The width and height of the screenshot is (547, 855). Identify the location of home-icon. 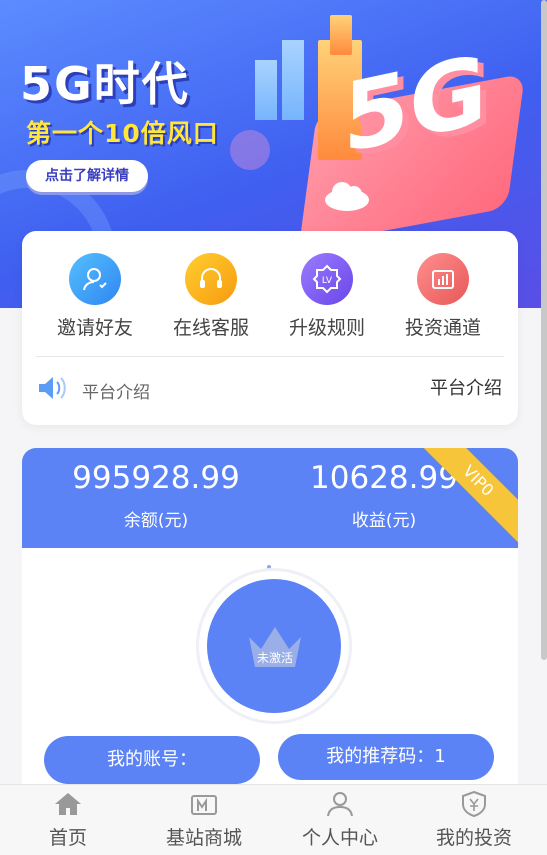
(68, 804).